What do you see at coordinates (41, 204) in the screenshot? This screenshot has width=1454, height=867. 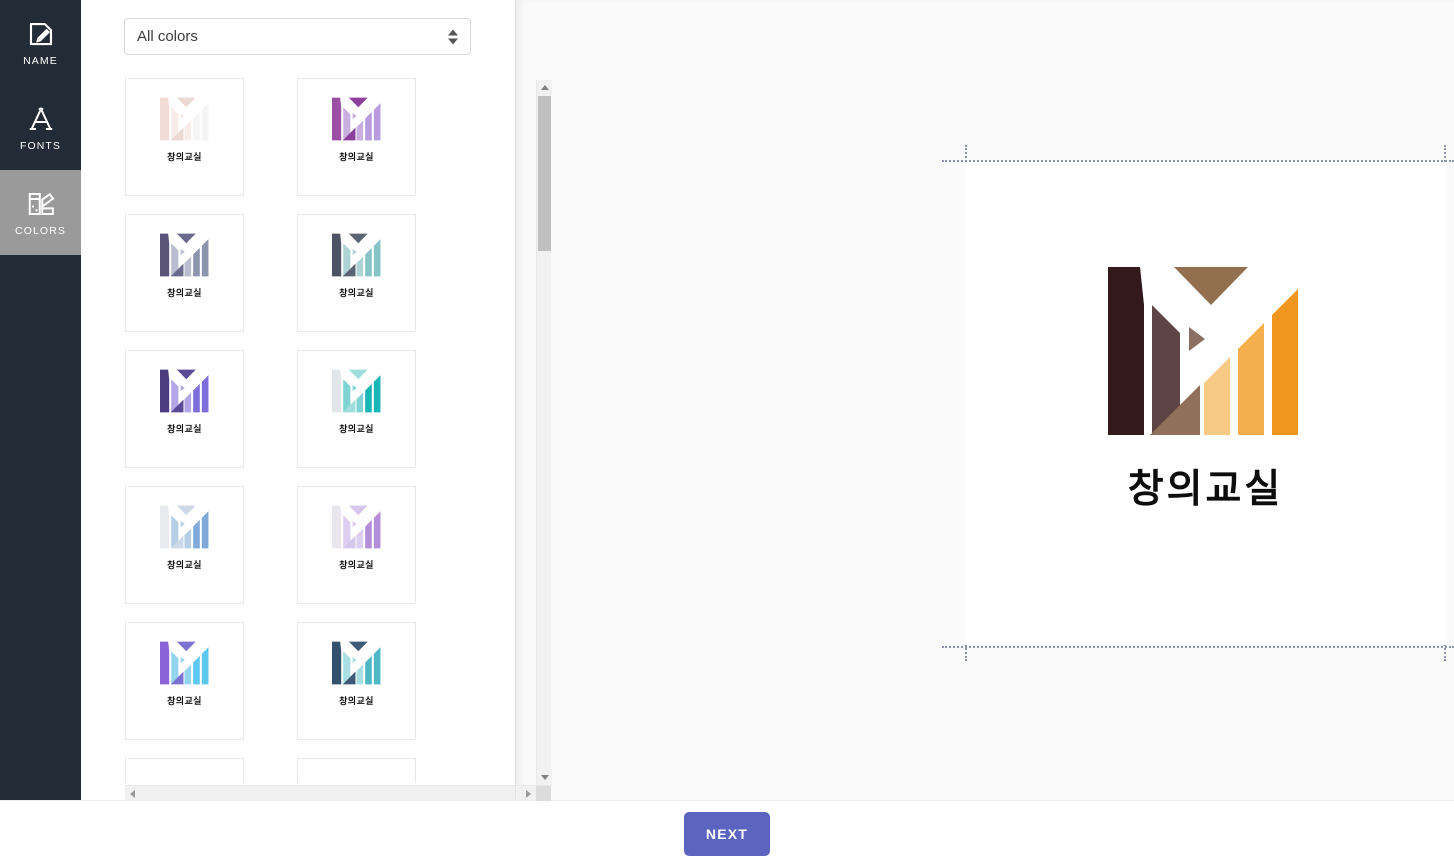 I see `palette-icon` at bounding box center [41, 204].